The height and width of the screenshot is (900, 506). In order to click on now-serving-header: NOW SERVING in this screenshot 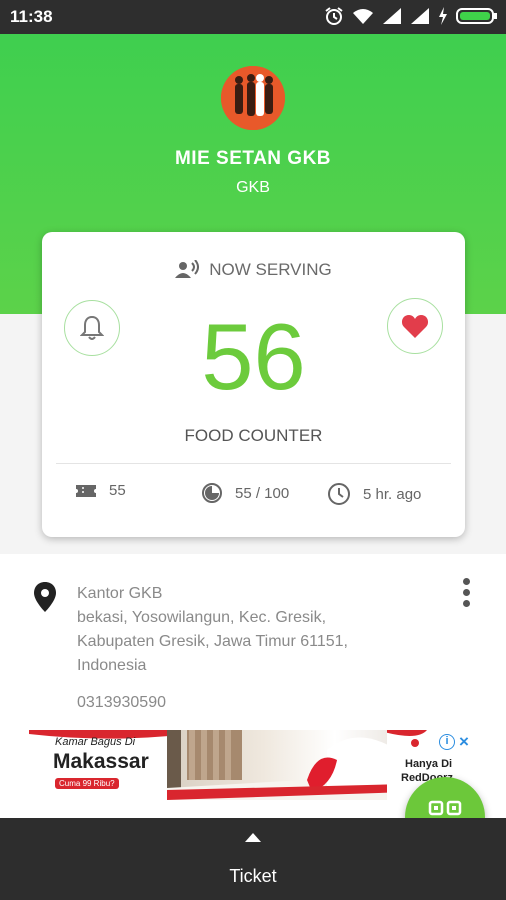, I will do `click(253, 270)`.